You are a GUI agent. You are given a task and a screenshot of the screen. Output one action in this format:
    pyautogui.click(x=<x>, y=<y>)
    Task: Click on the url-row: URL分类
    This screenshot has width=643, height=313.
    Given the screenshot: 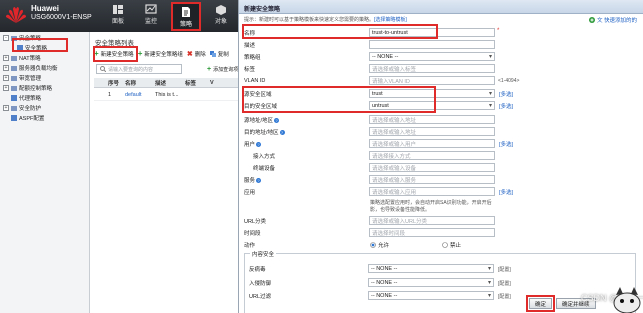 What is the action you would take?
    pyautogui.click(x=306, y=221)
    